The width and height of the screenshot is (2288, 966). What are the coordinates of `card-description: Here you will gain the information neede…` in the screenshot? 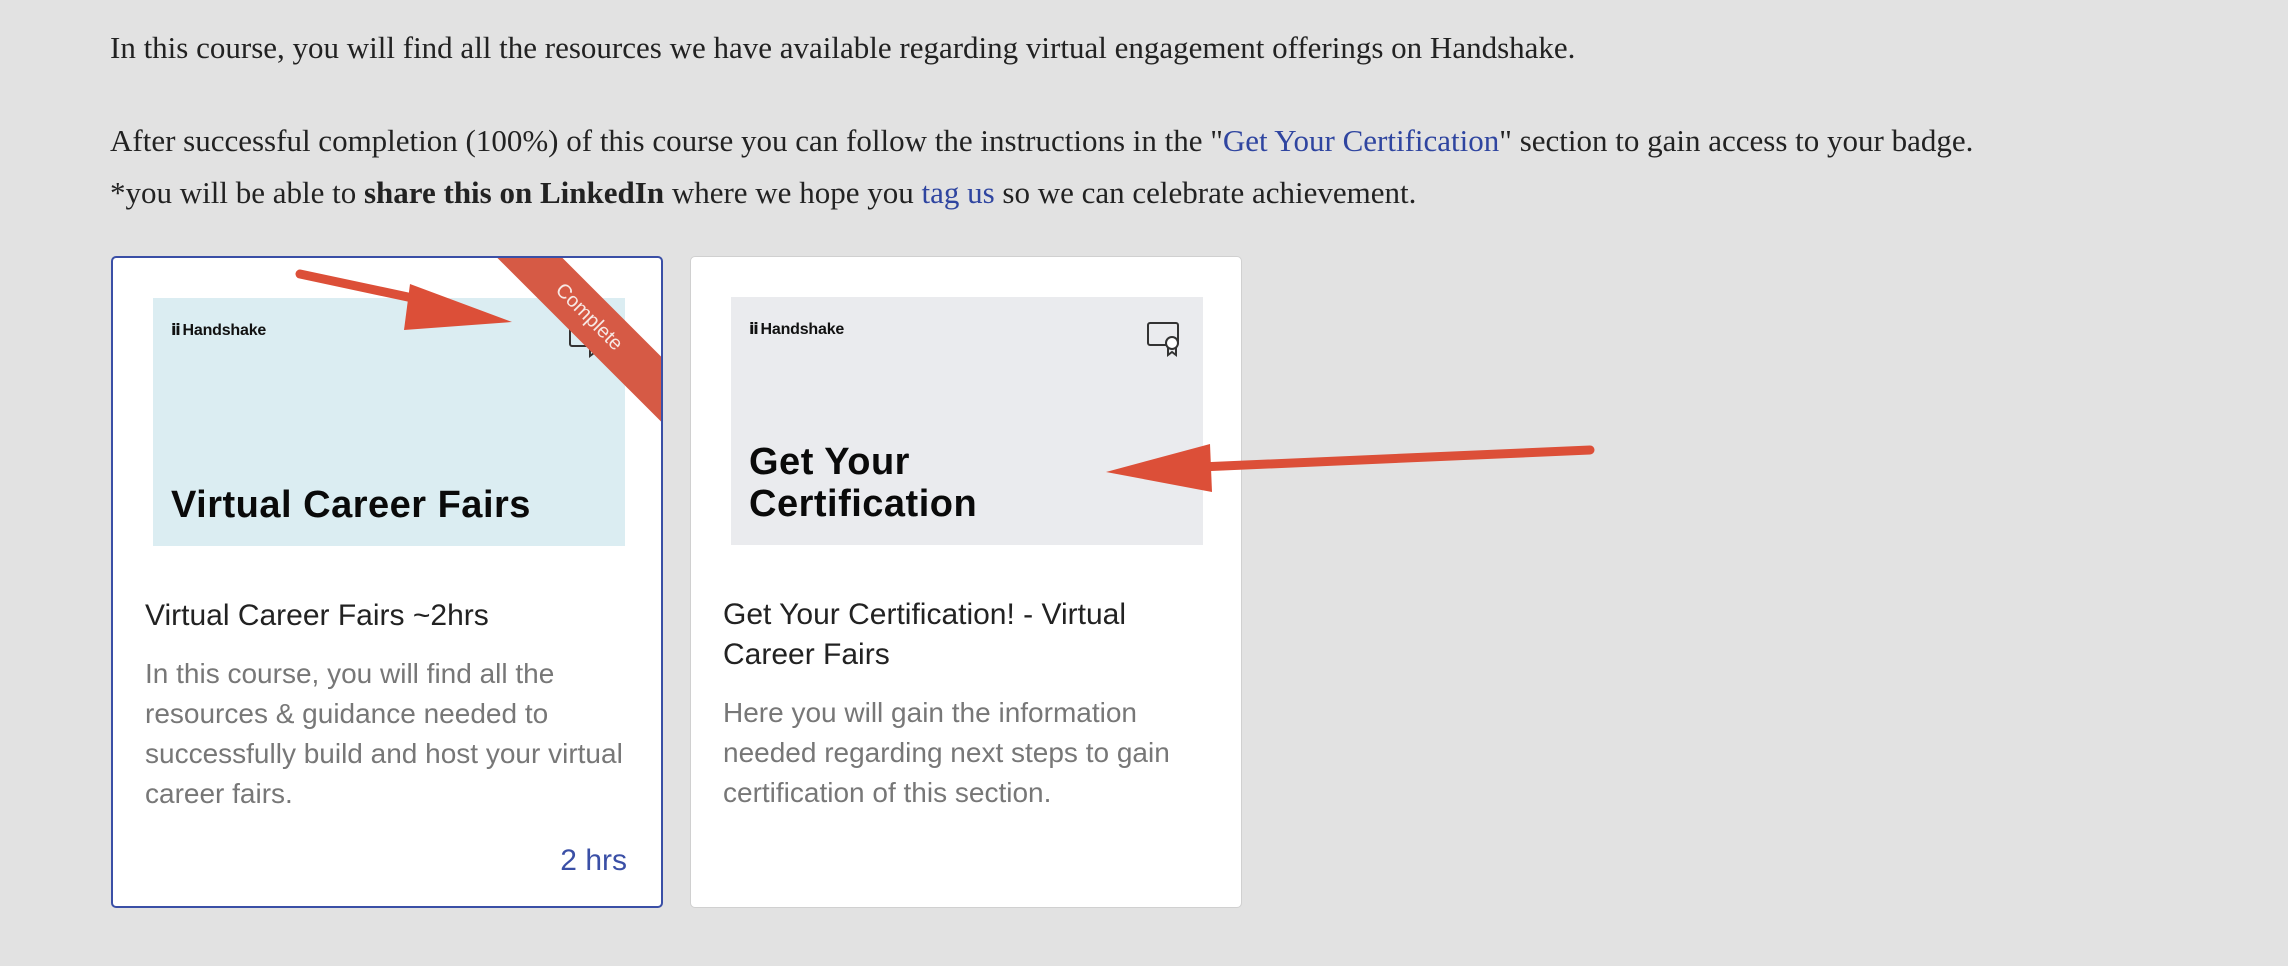 It's located at (946, 752).